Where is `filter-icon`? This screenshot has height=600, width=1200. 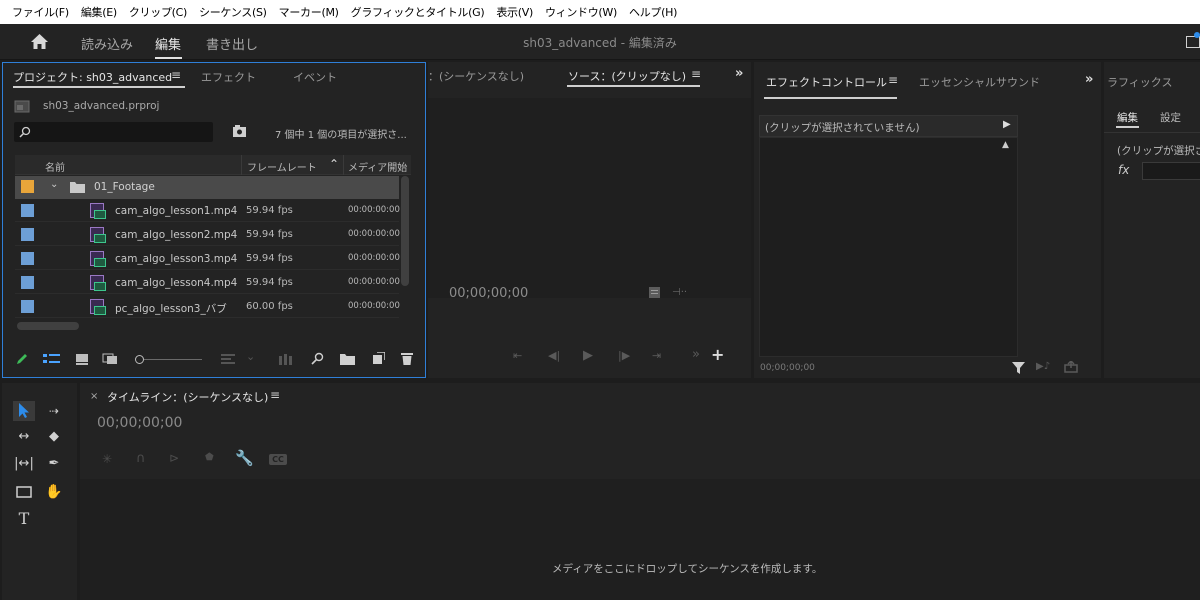
filter-icon is located at coordinates (1019, 368).